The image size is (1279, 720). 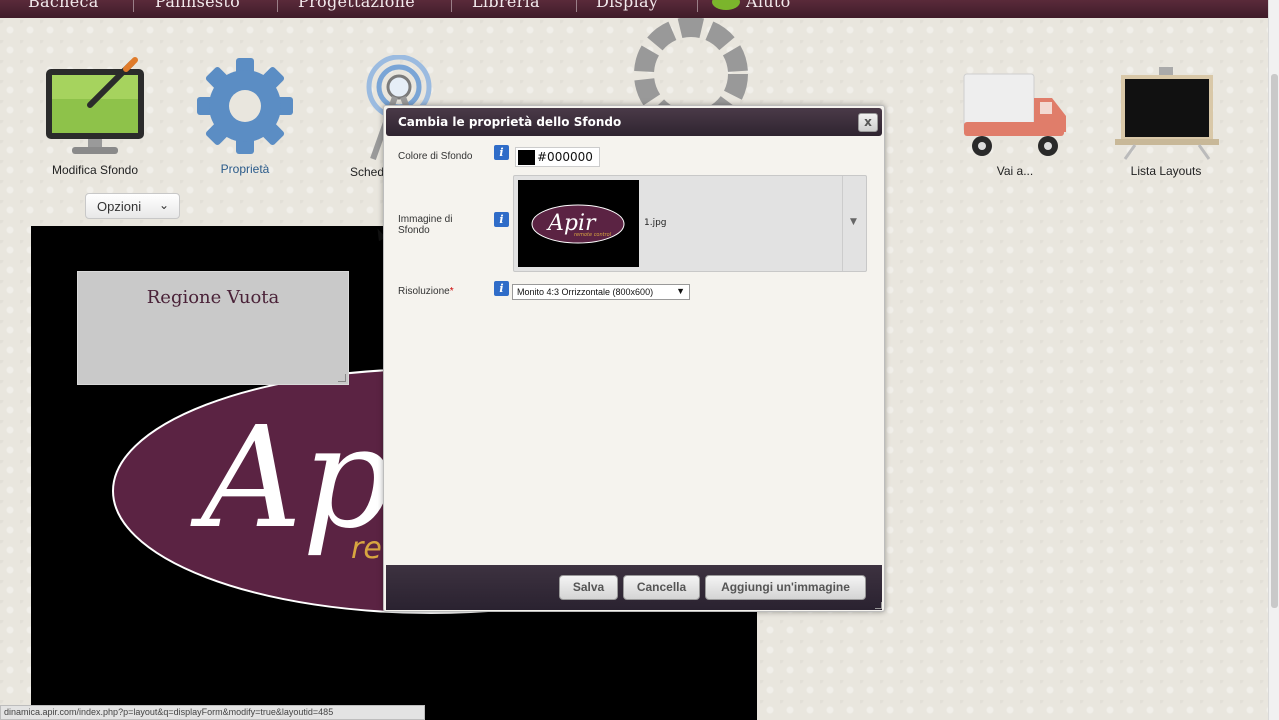 I want to click on risoluzione-select: Monito 4:3 Orrizzontale (800x600) ▼, so click(x=601, y=292).